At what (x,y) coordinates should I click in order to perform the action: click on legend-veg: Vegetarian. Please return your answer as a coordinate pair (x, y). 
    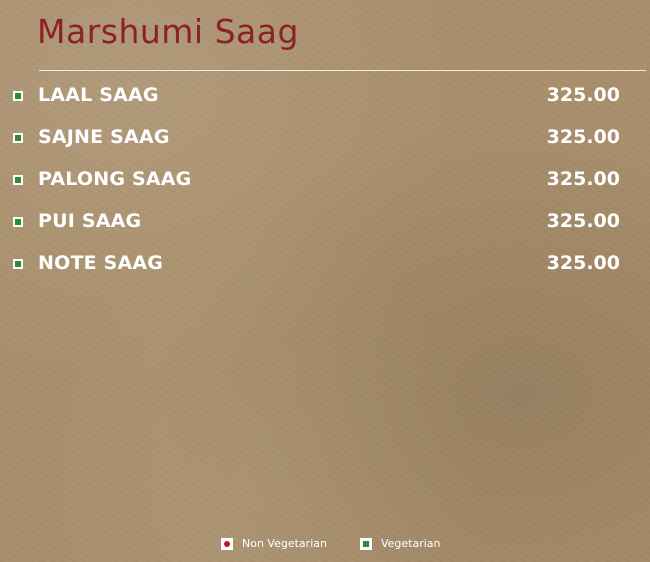
    Looking at the image, I should click on (400, 543).